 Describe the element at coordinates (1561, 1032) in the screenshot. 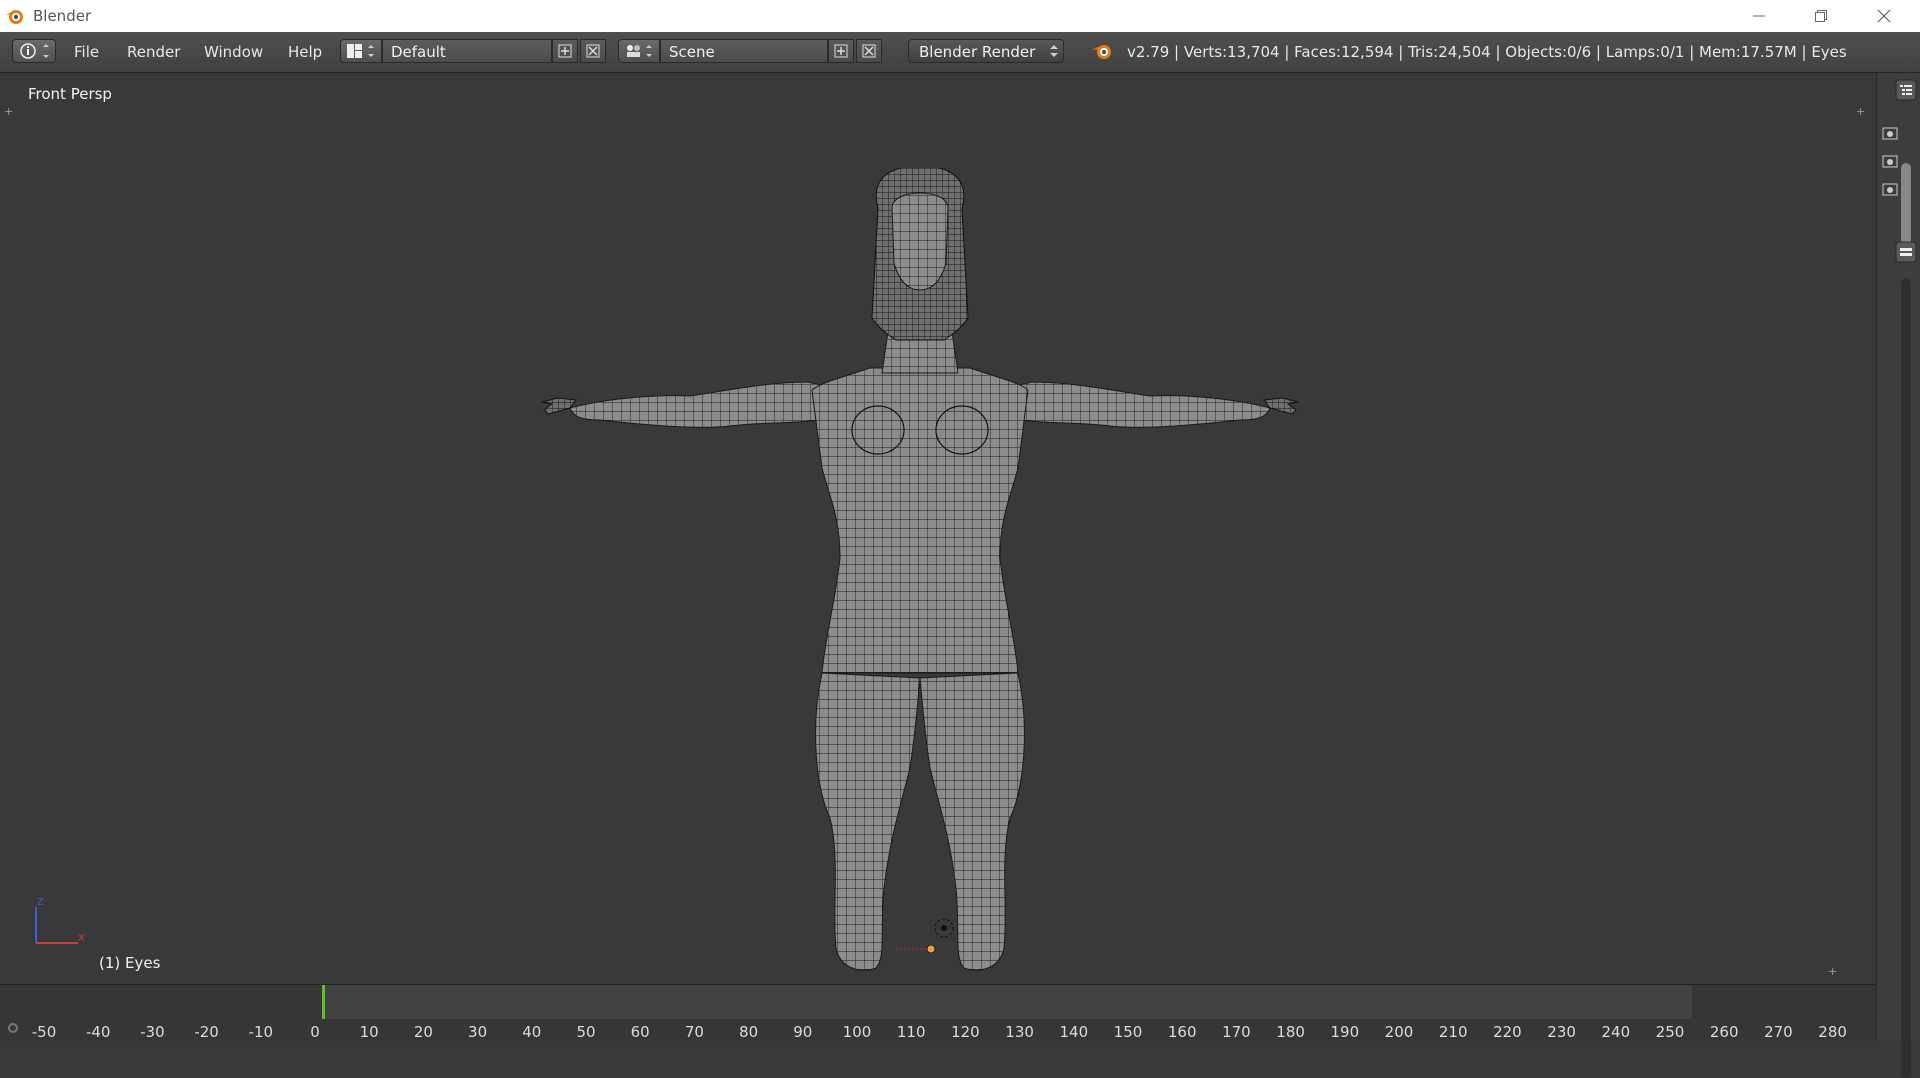

I see `timeline-tick-label: 230` at that location.